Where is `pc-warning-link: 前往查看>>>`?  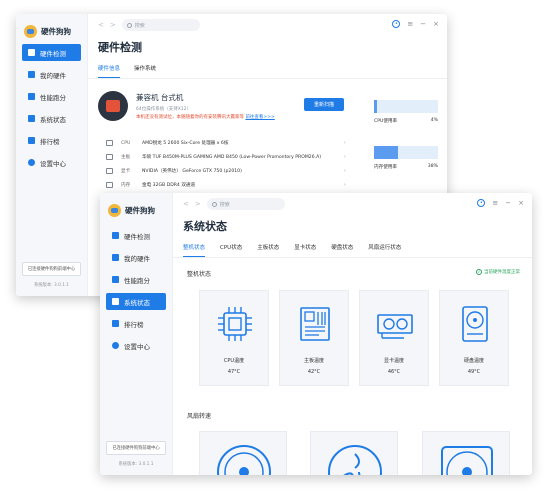 pc-warning-link: 前往查看>>> is located at coordinates (259, 117).